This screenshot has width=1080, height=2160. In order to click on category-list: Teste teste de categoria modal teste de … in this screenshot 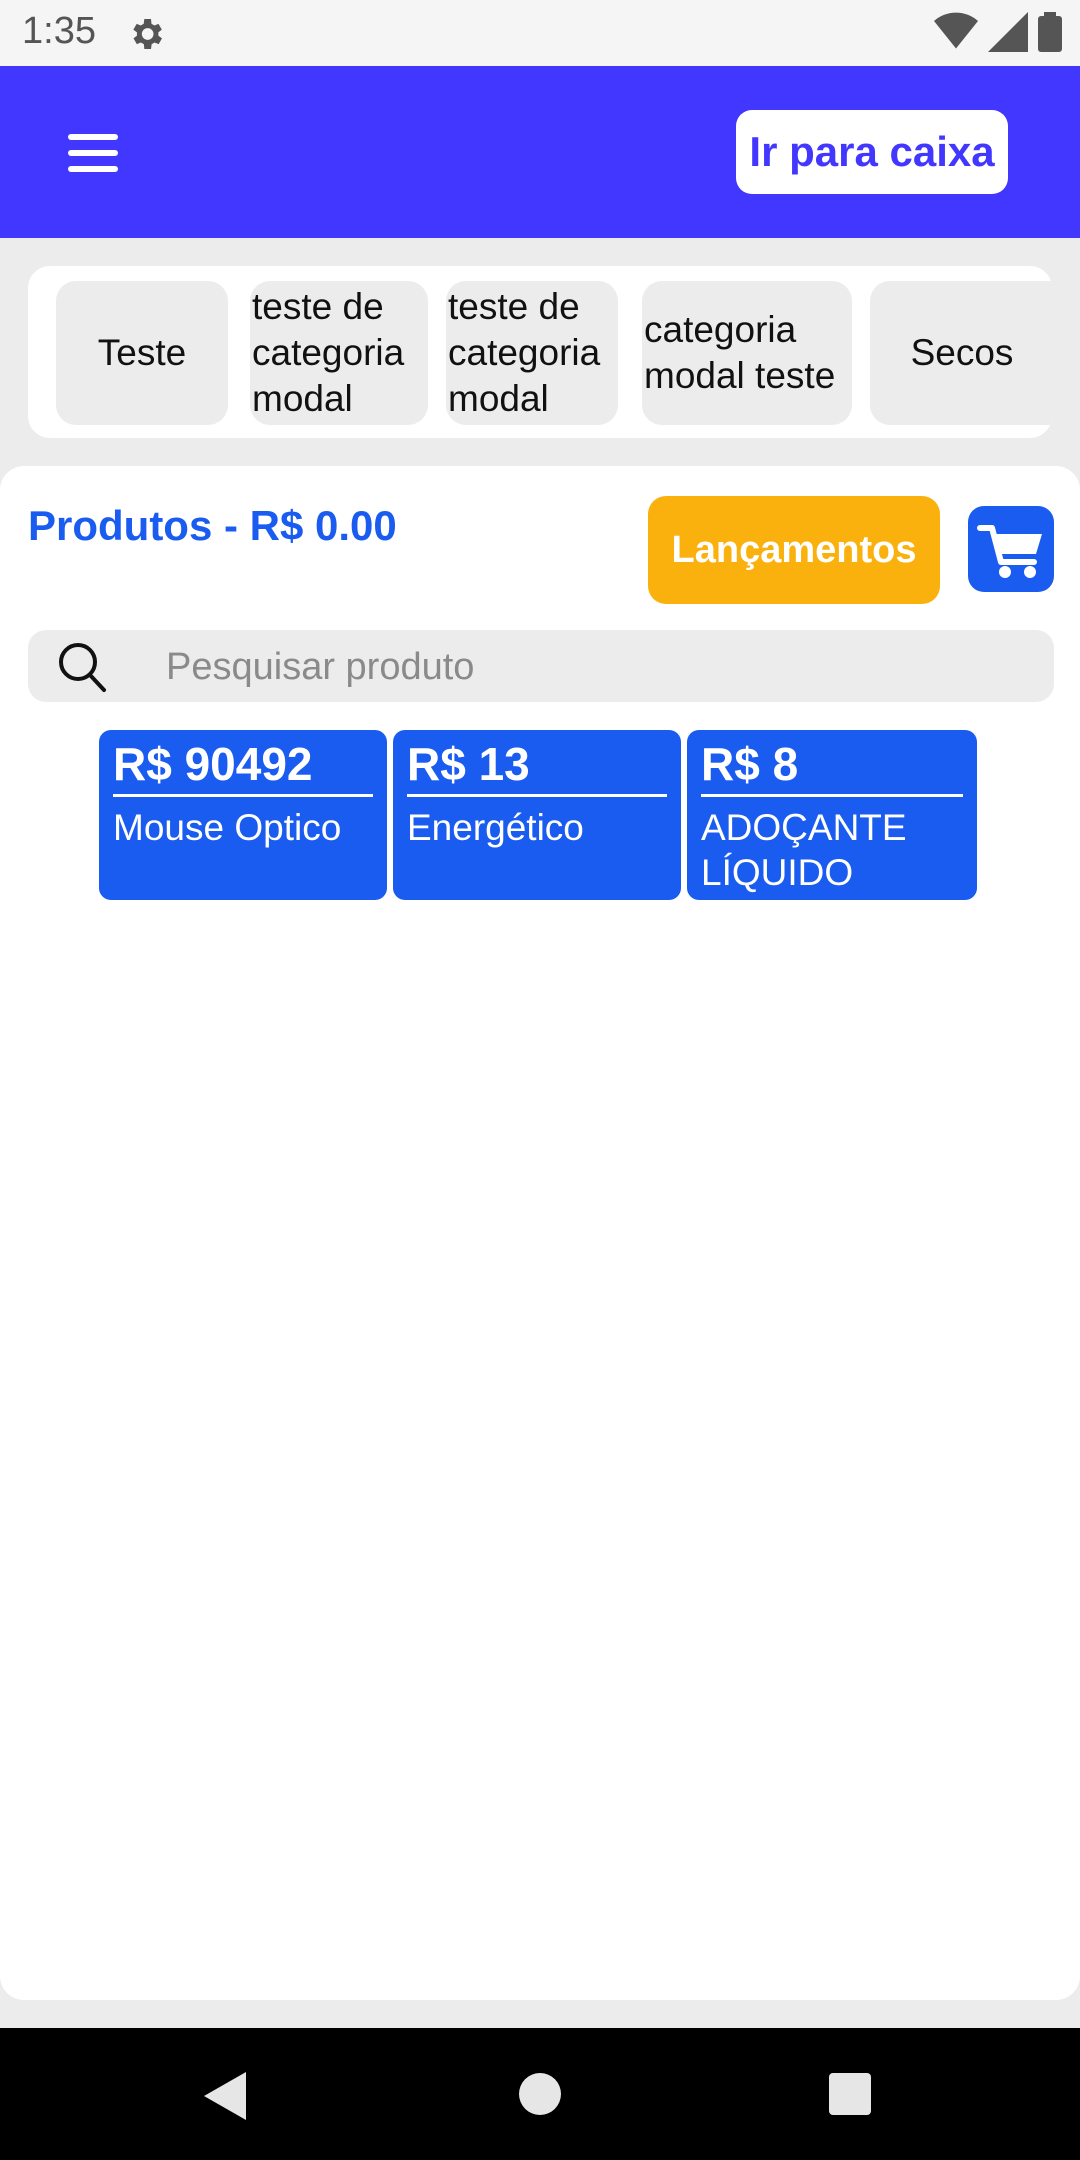, I will do `click(554, 354)`.